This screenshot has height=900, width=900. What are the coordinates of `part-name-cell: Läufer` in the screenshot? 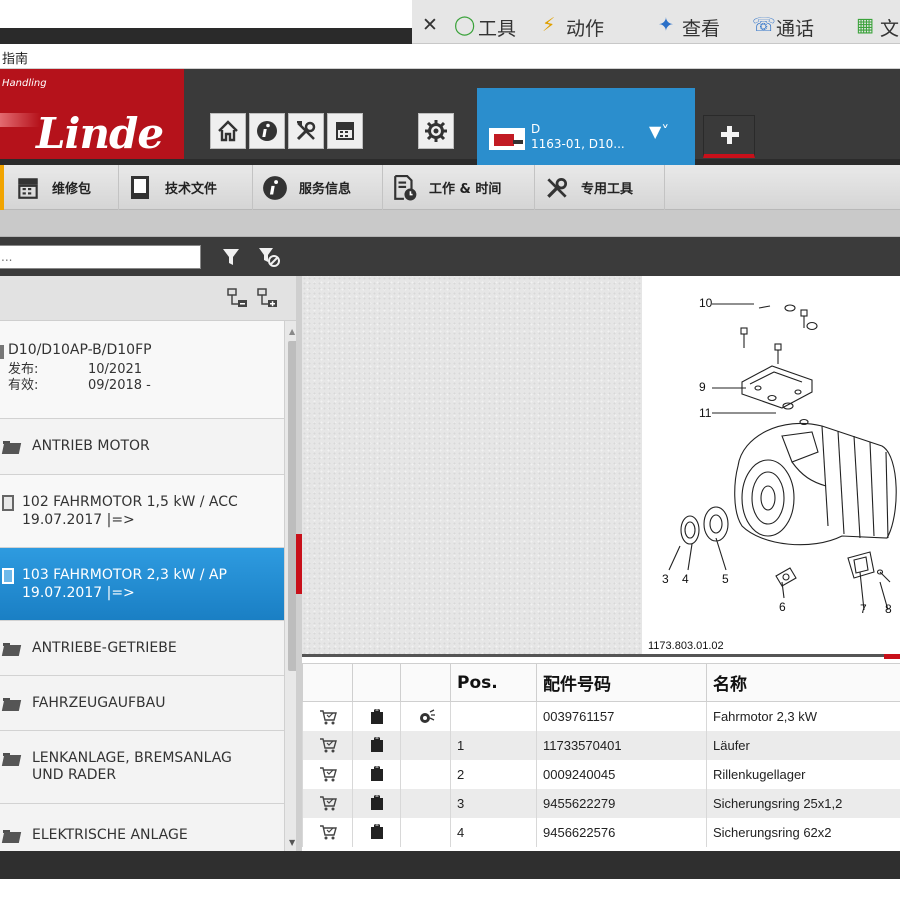 It's located at (803, 745).